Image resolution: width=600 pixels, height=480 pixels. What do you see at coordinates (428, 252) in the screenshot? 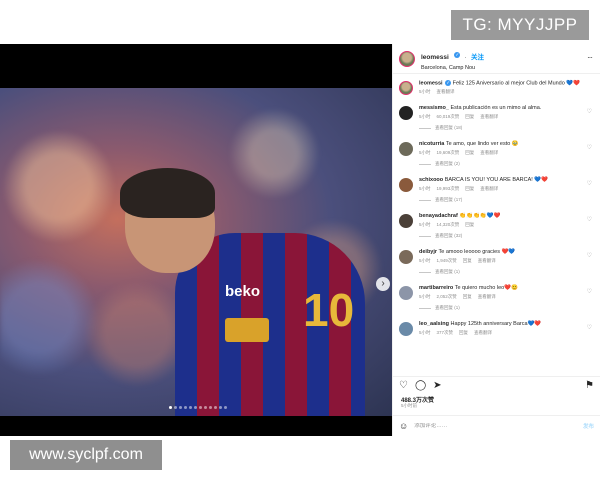
I see `commenter-username: deibyjr` at bounding box center [428, 252].